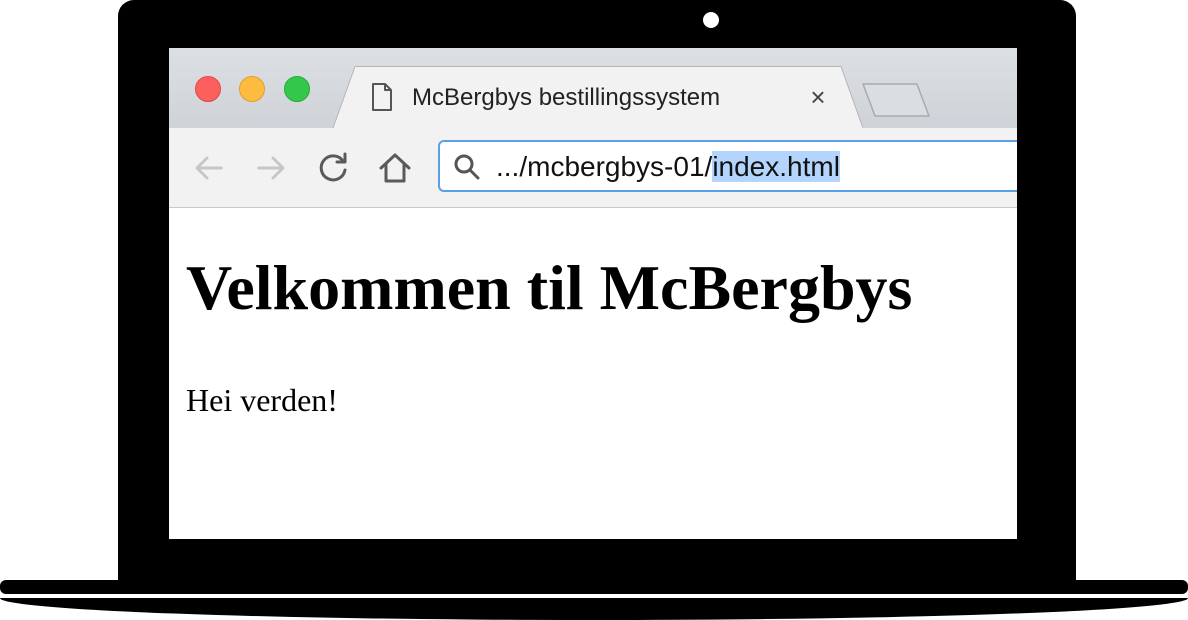  I want to click on page-paragraph: Hei verden!, so click(262, 400).